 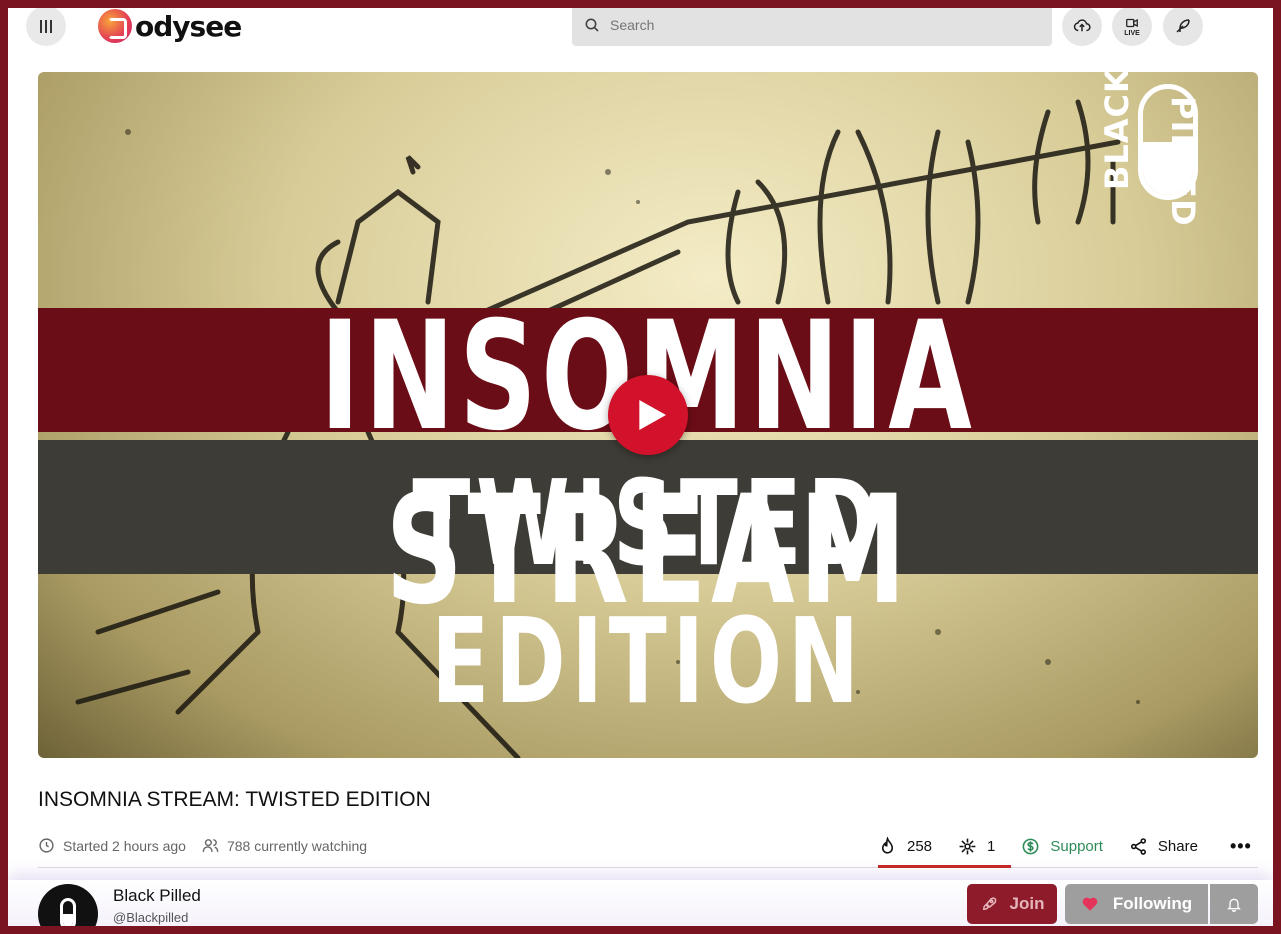 I want to click on search-bar, so click(x=812, y=27).